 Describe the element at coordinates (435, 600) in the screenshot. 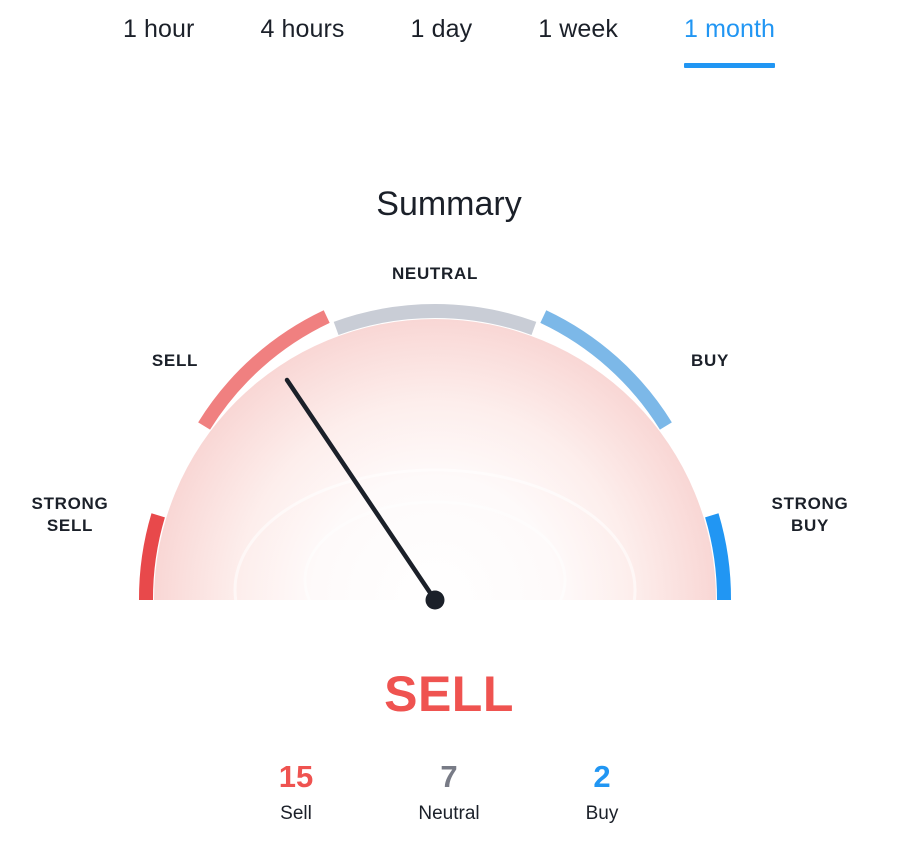

I see `gauge-needle-pivot` at that location.